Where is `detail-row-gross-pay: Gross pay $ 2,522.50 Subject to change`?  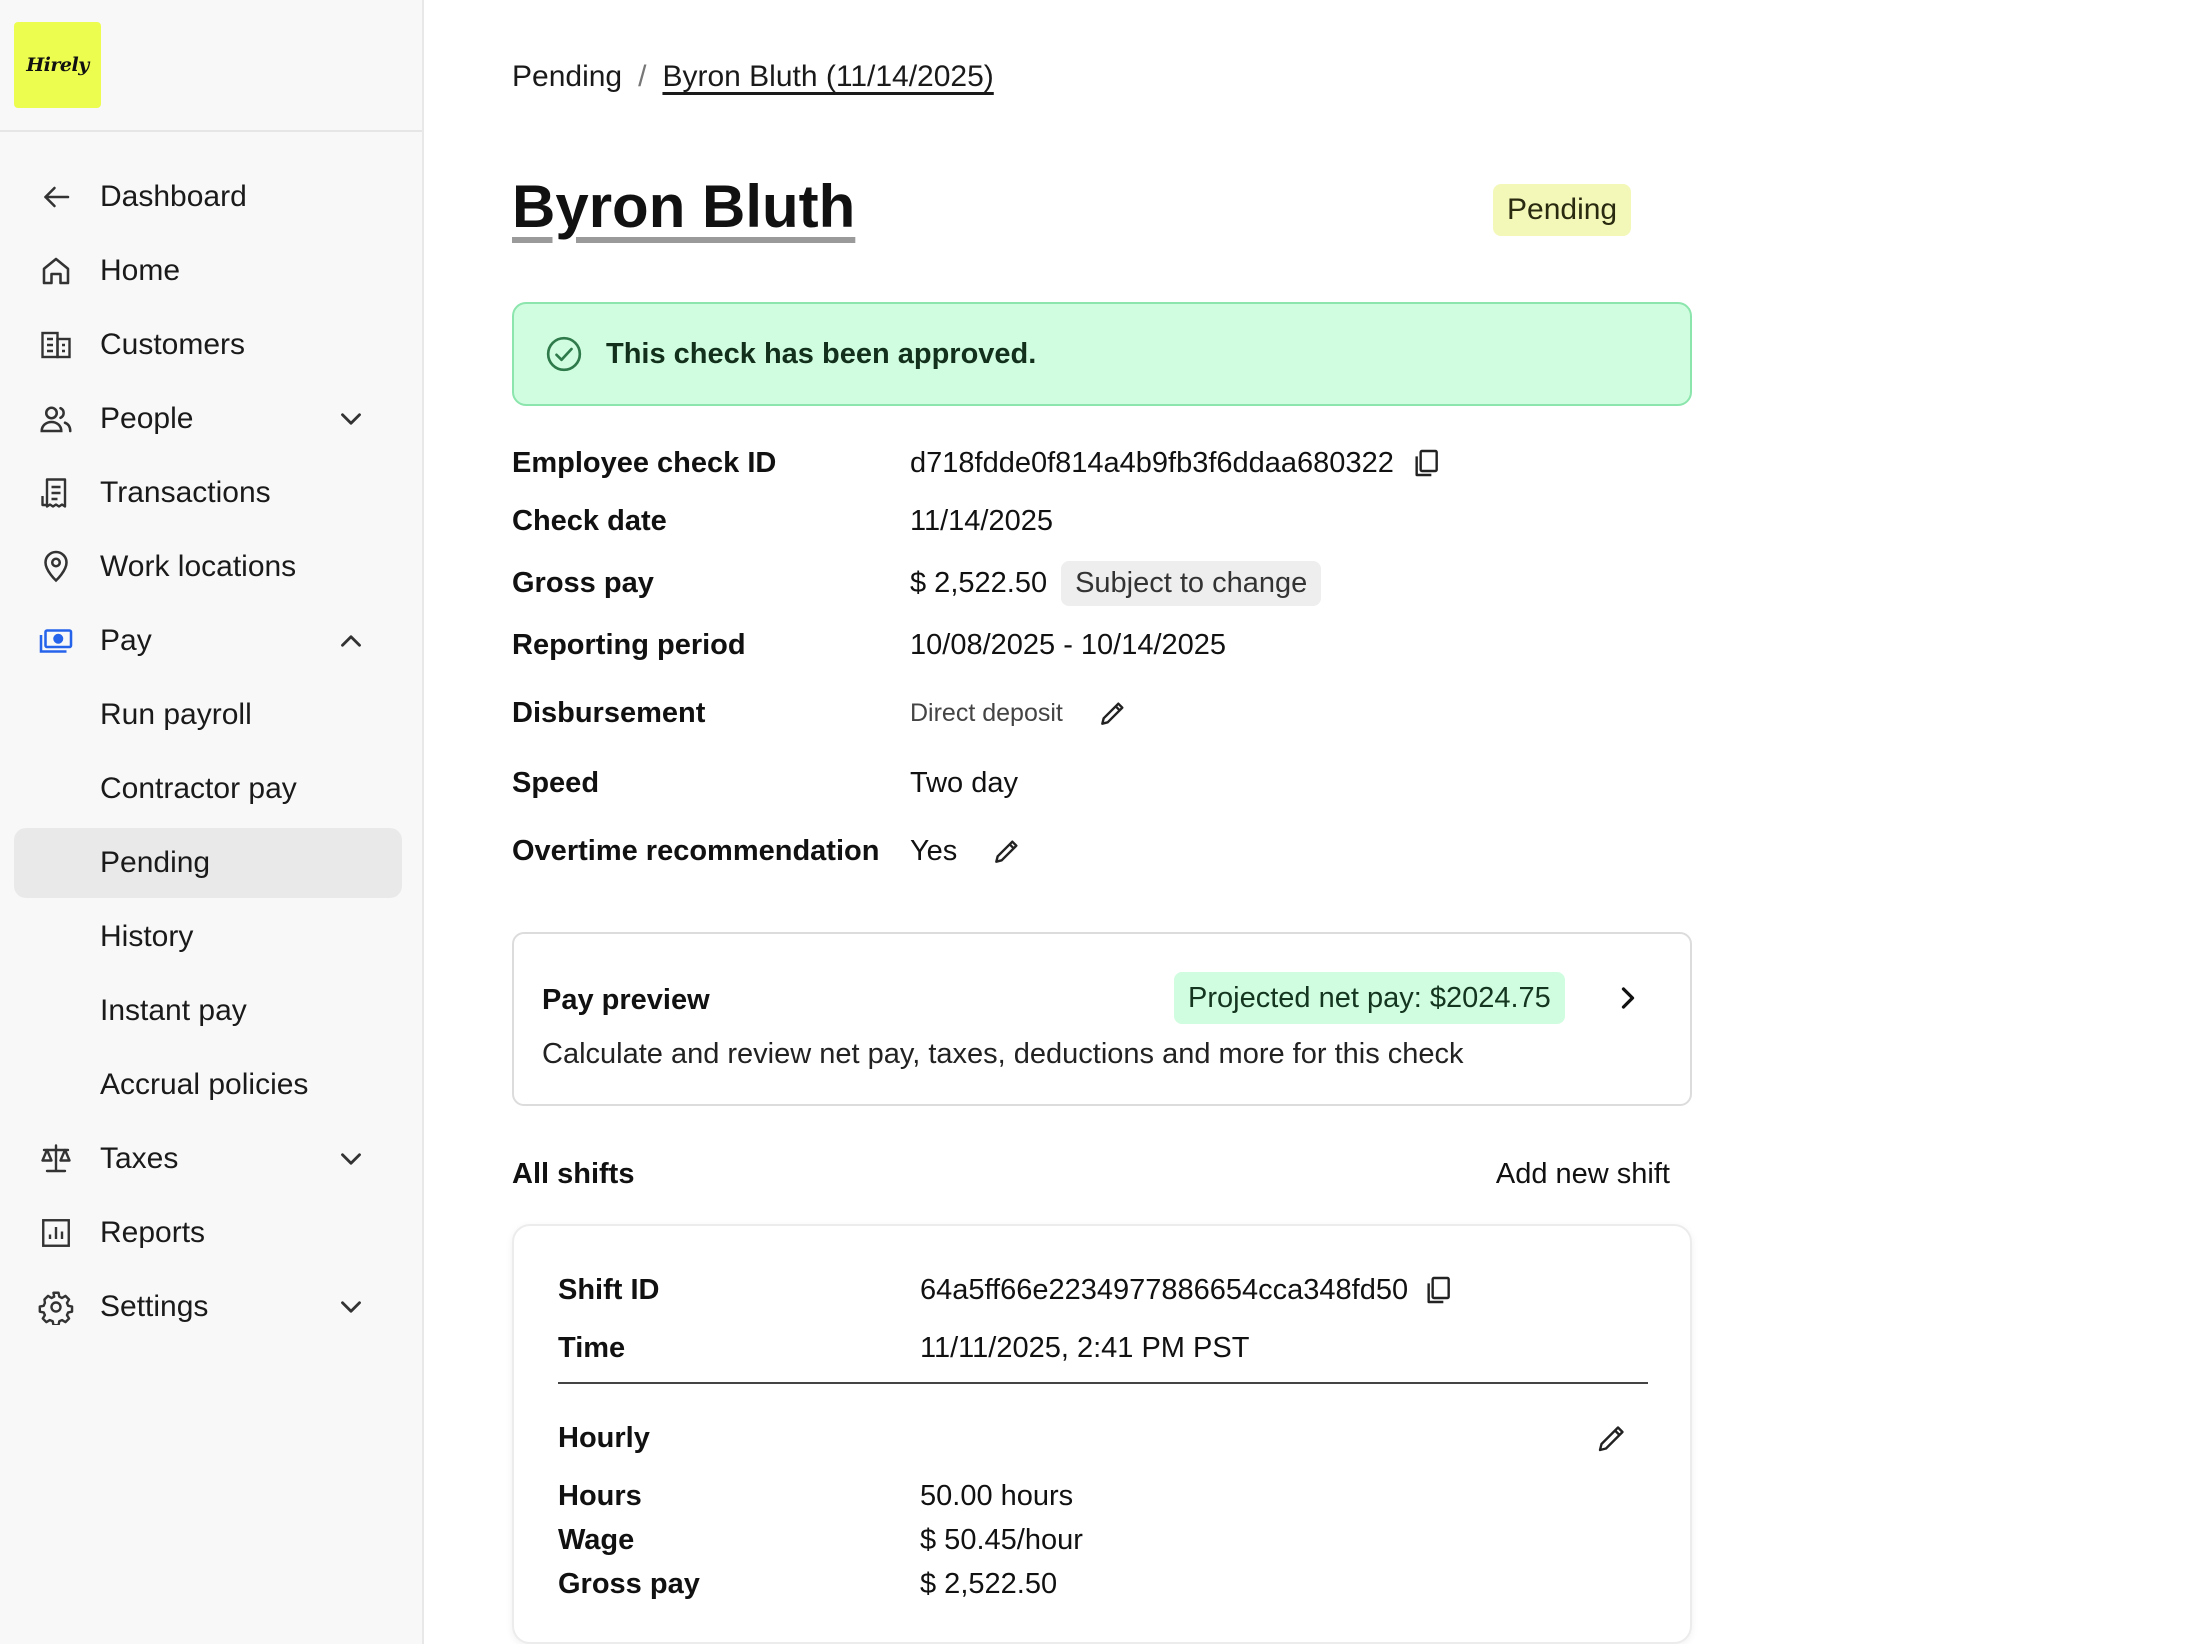 detail-row-gross-pay: Gross pay $ 2,522.50 Subject to change is located at coordinates (1102, 583).